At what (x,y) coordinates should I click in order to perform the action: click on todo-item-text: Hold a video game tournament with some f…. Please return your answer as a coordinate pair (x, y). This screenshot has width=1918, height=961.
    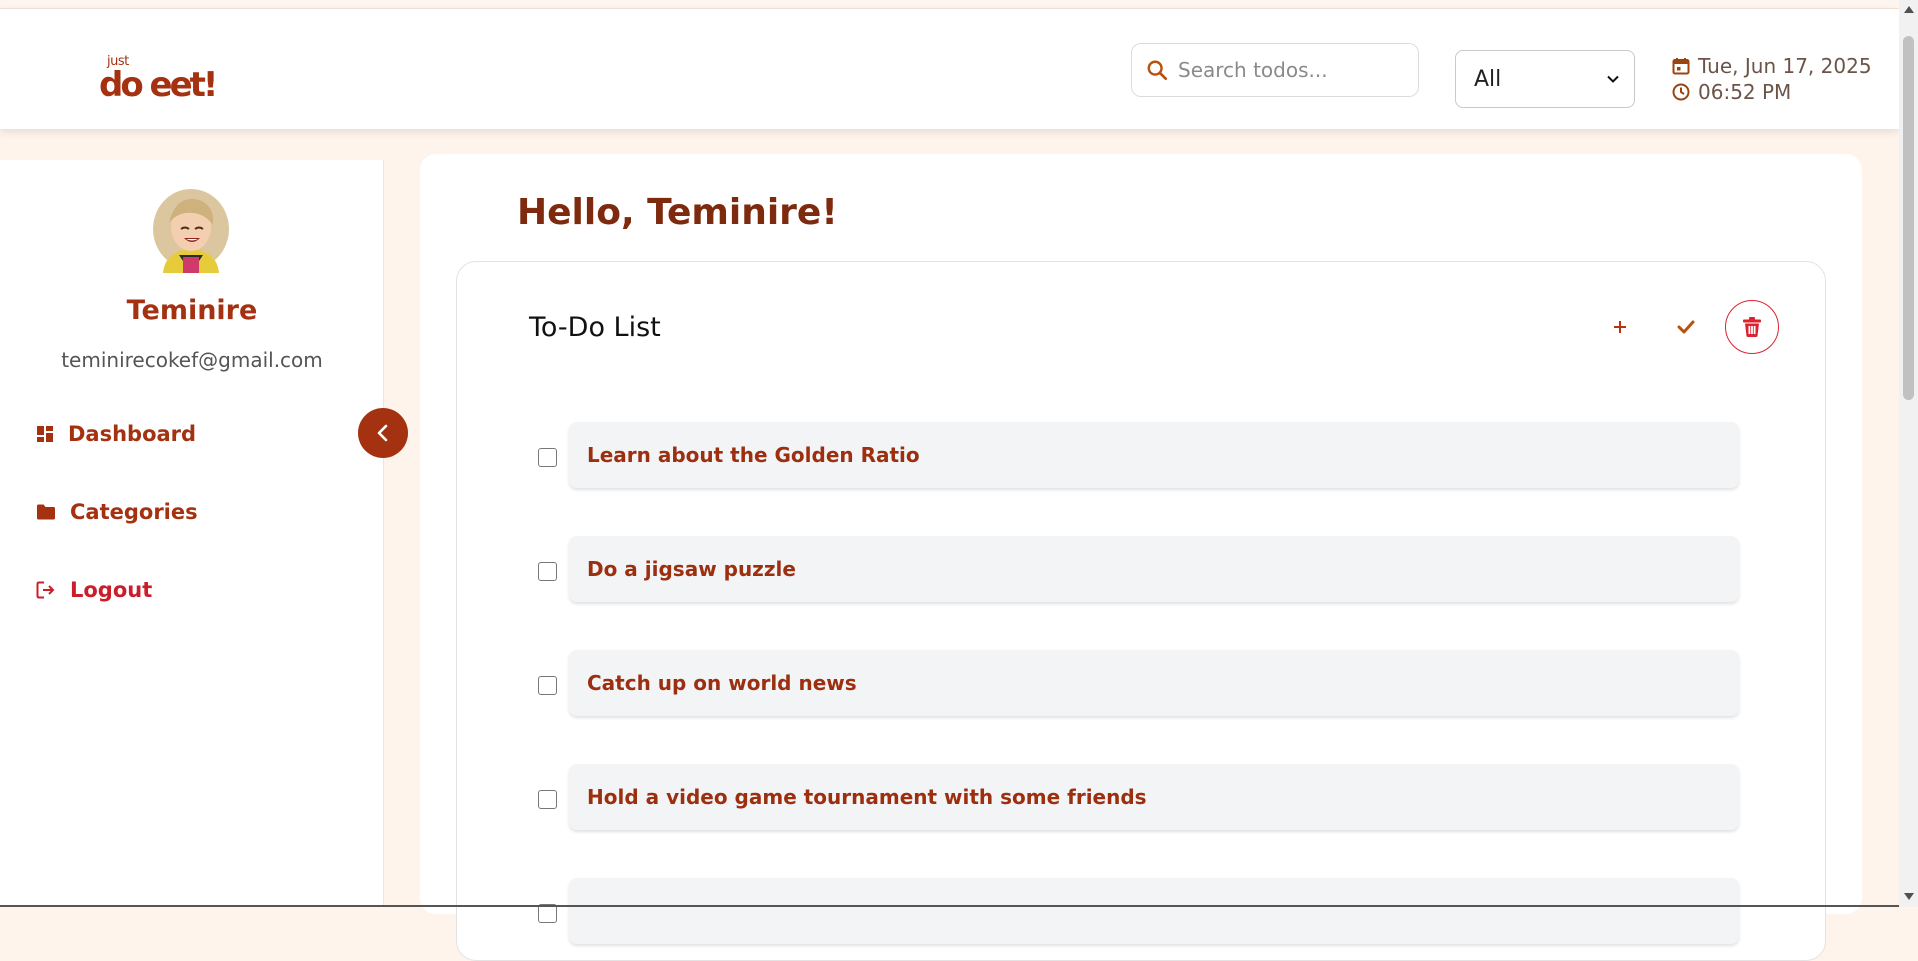
    Looking at the image, I should click on (1154, 797).